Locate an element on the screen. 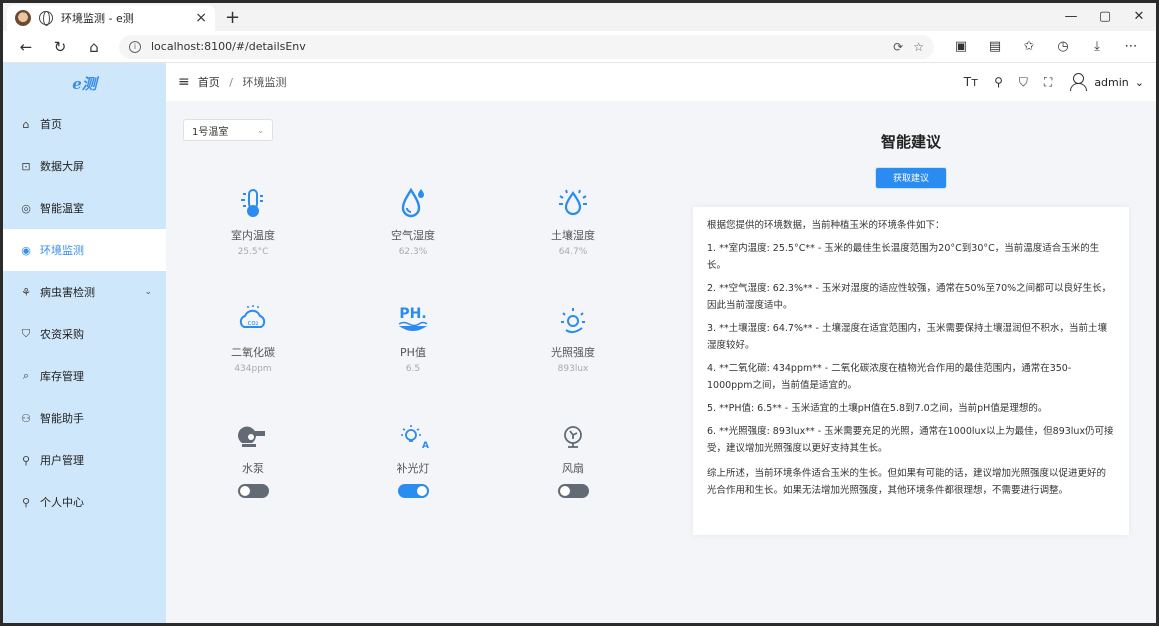  sidebar-item-profile: ⚲ 个人中心 is located at coordinates (84, 502).